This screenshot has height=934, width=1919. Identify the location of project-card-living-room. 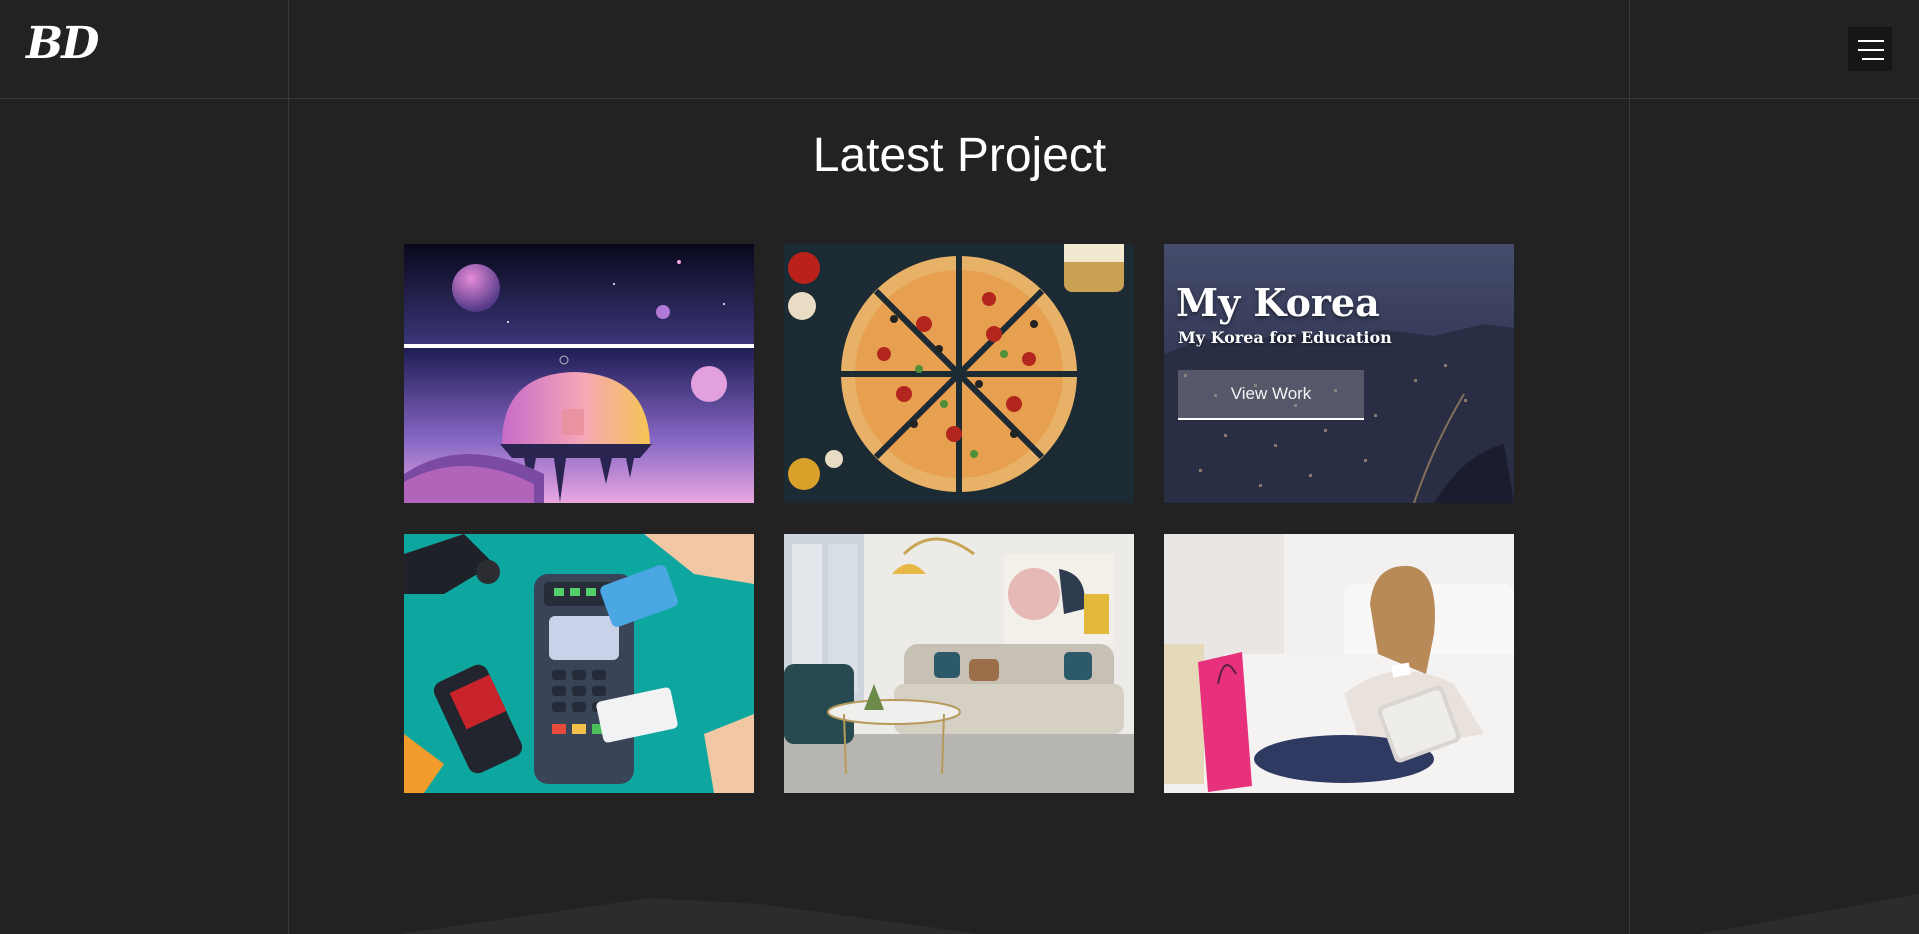
(959, 663).